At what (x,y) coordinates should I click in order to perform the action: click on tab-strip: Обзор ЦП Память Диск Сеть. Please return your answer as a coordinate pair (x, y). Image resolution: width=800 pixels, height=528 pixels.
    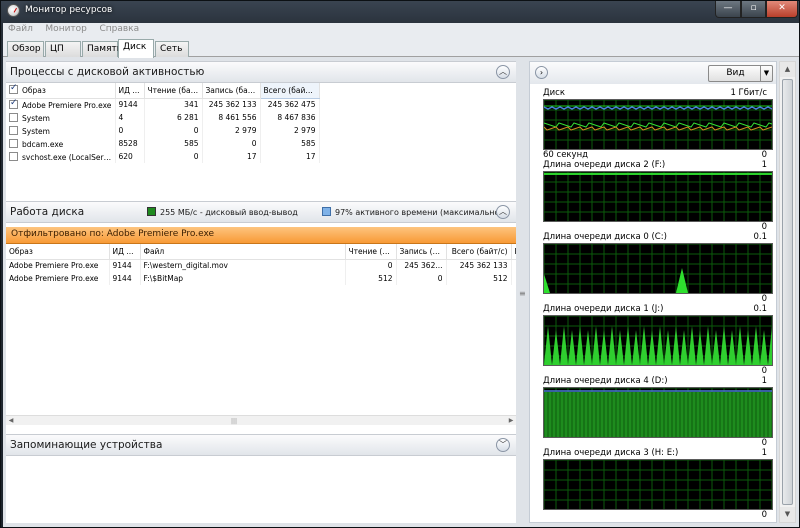
    Looking at the image, I should click on (401, 48).